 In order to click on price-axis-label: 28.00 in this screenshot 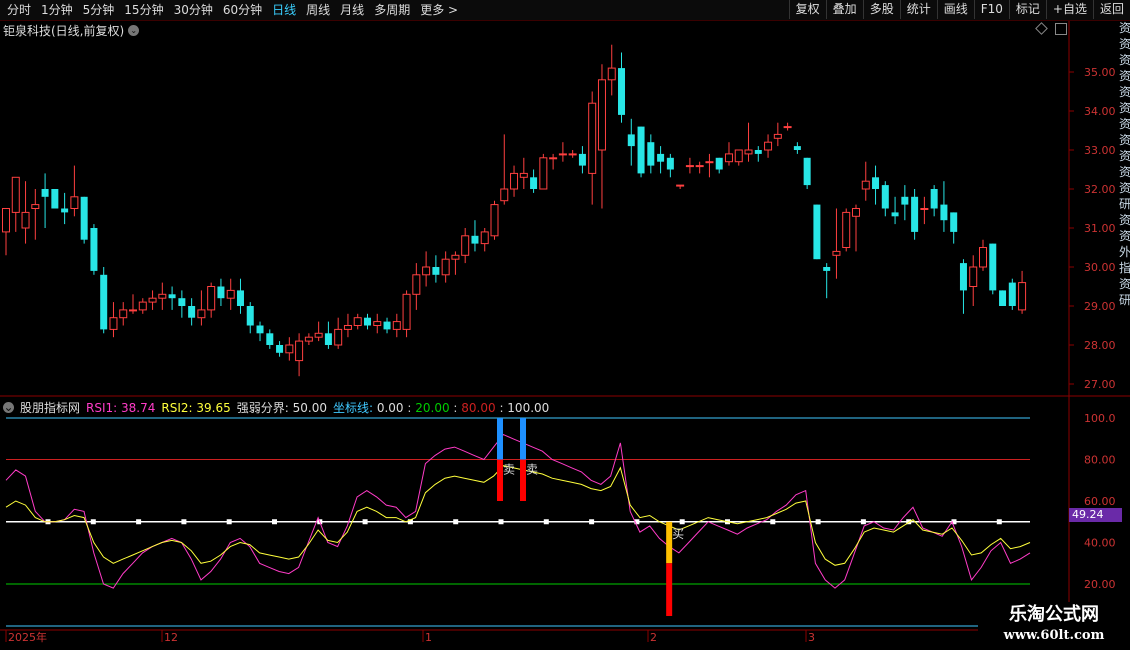, I will do `click(1100, 345)`.